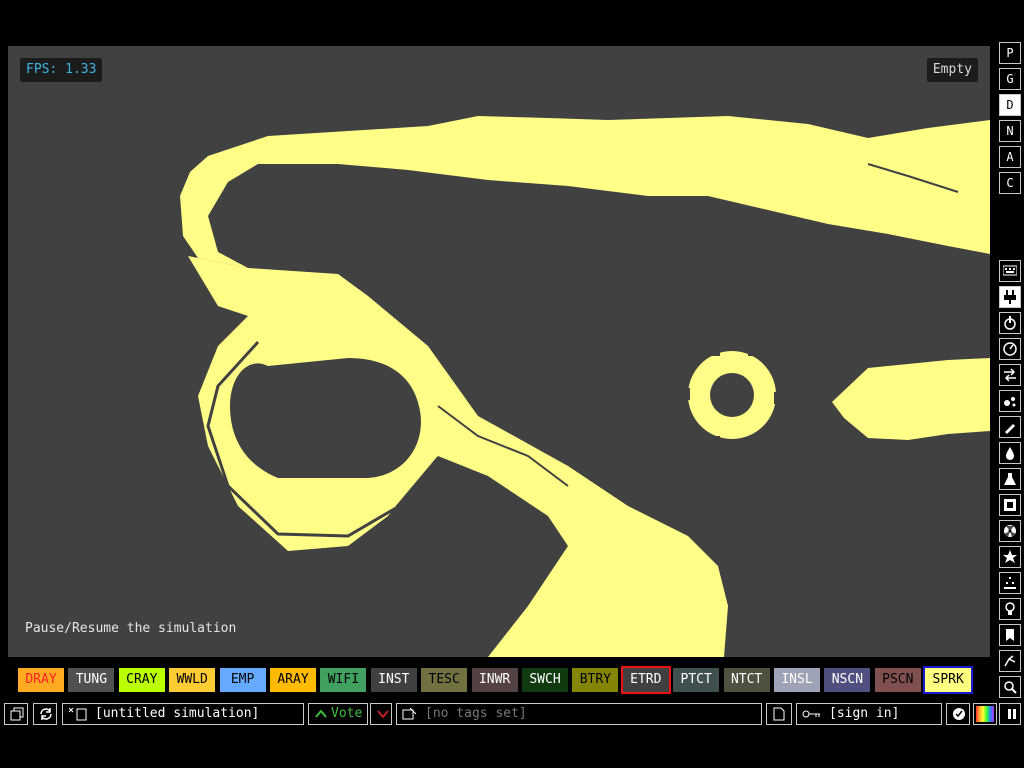 Image resolution: width=1024 pixels, height=768 pixels. I want to click on element-button-insl: INSL, so click(797, 680).